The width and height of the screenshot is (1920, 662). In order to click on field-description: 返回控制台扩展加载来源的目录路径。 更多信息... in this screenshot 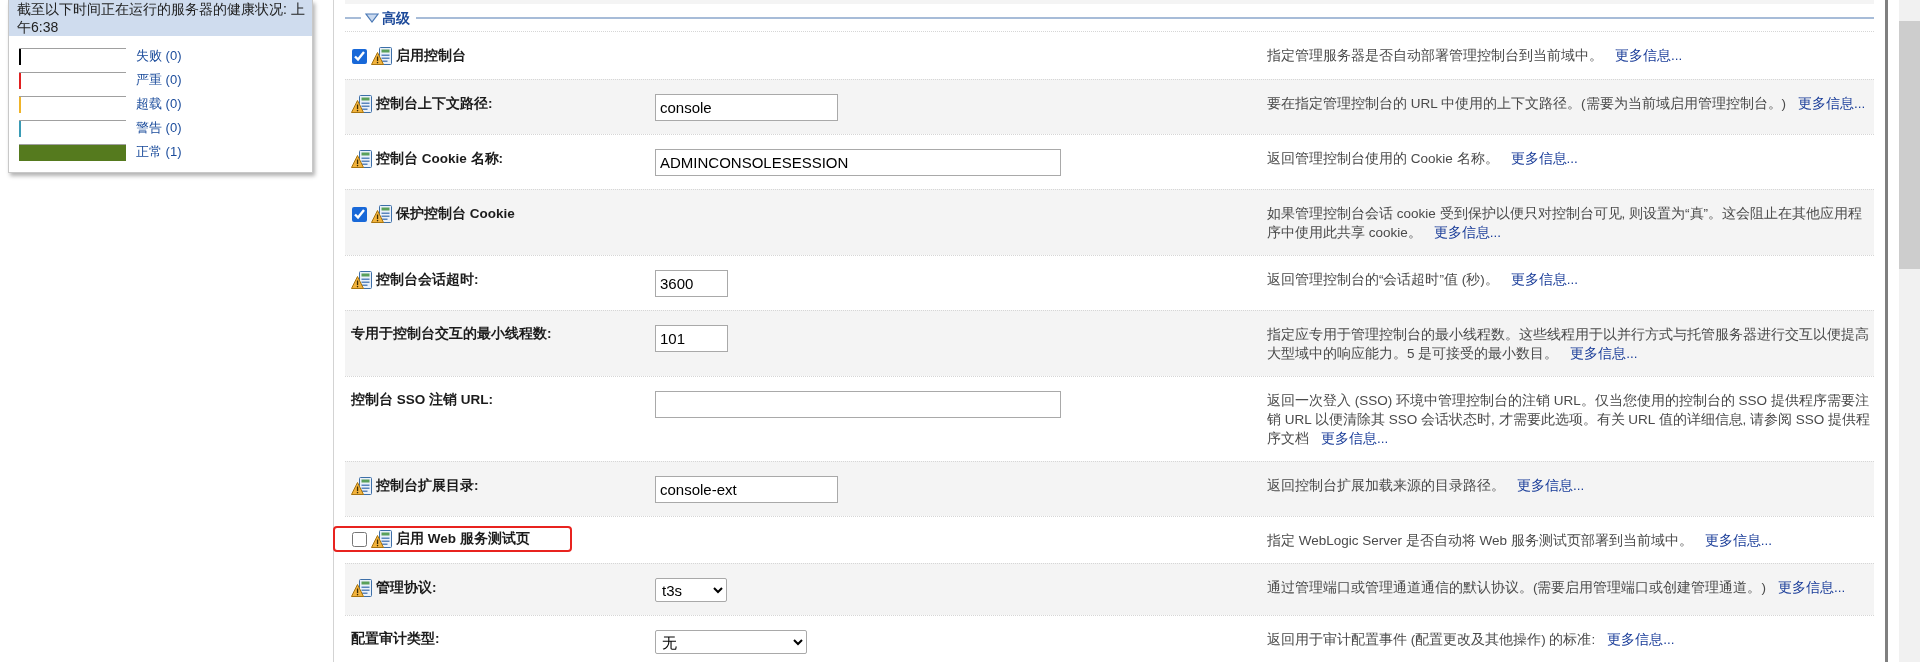, I will do `click(1426, 486)`.